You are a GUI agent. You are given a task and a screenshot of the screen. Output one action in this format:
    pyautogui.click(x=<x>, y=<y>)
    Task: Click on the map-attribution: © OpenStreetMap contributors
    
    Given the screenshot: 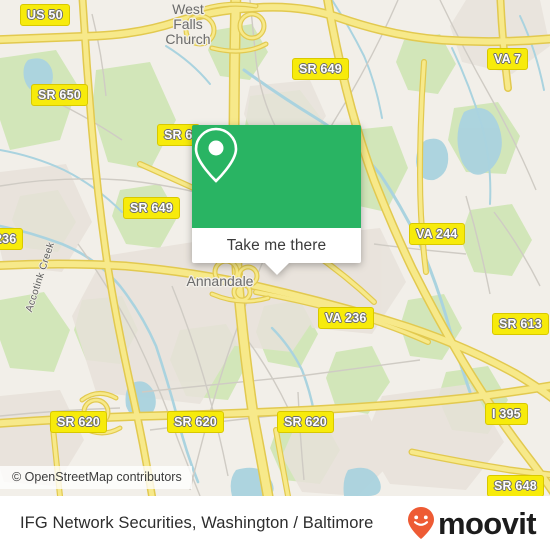 What is the action you would take?
    pyautogui.click(x=96, y=477)
    